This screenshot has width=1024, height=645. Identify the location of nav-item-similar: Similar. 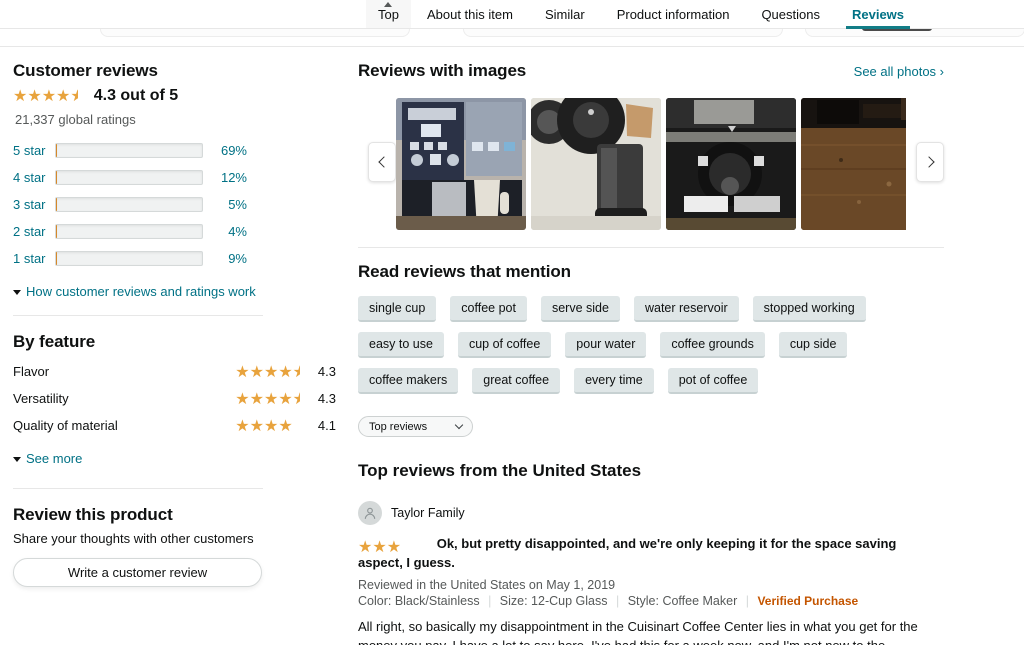
(565, 18).